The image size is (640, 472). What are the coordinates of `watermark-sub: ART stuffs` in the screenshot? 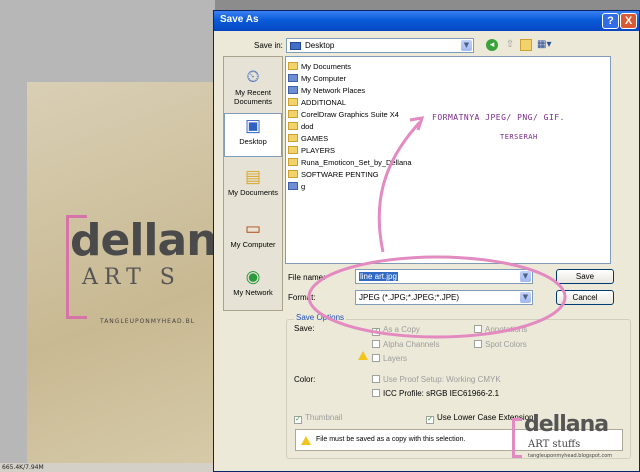 It's located at (554, 444).